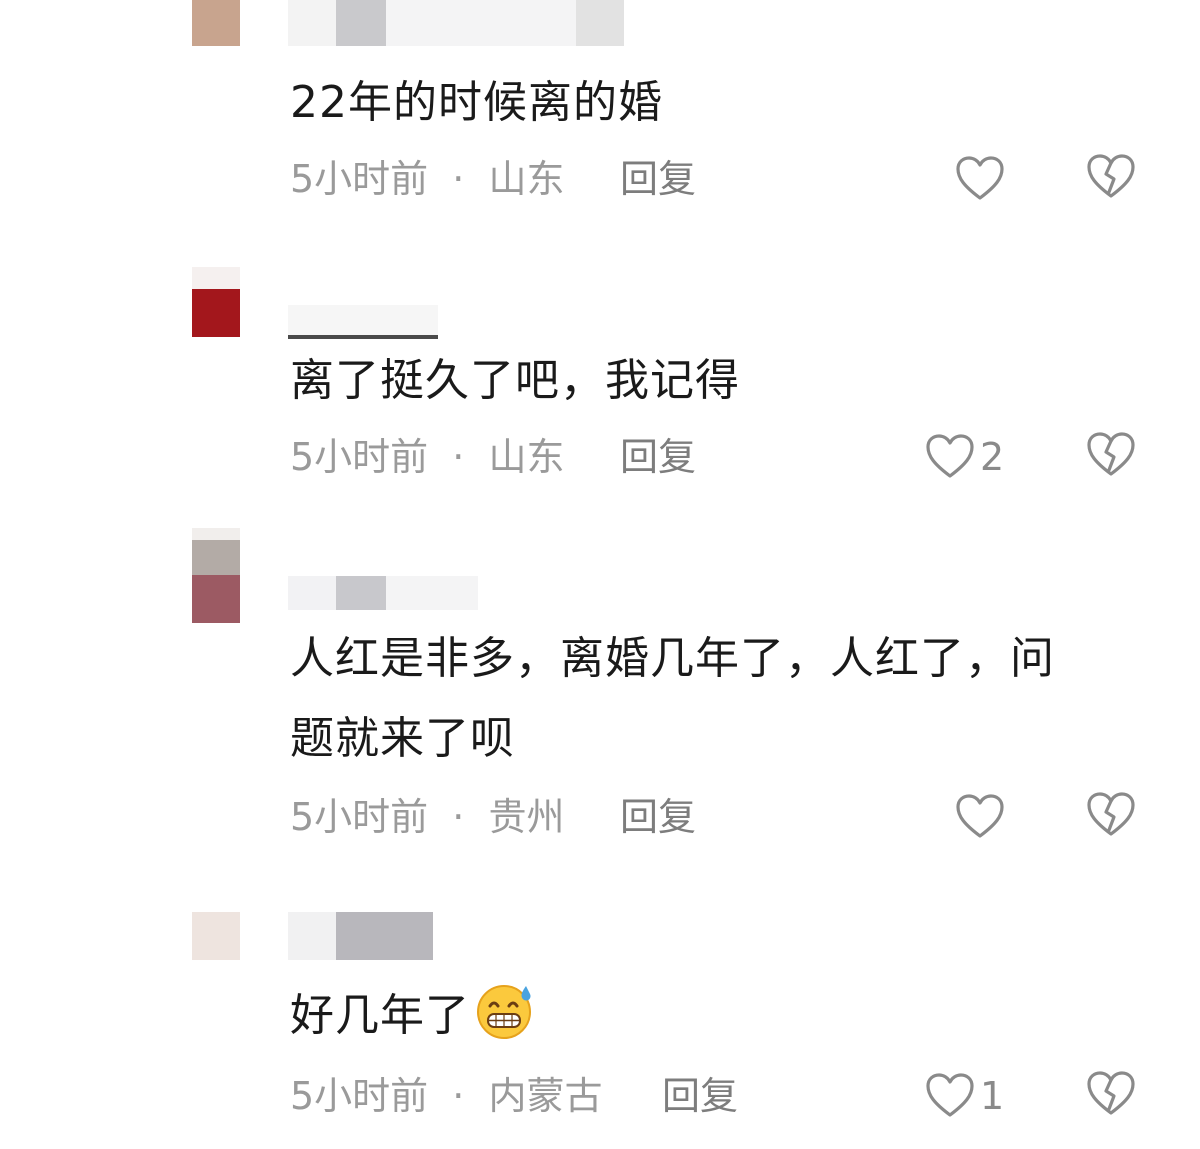 The image size is (1200, 1149). I want to click on comment-meta: 5小时前 · 内蒙古 回复, so click(514, 1096).